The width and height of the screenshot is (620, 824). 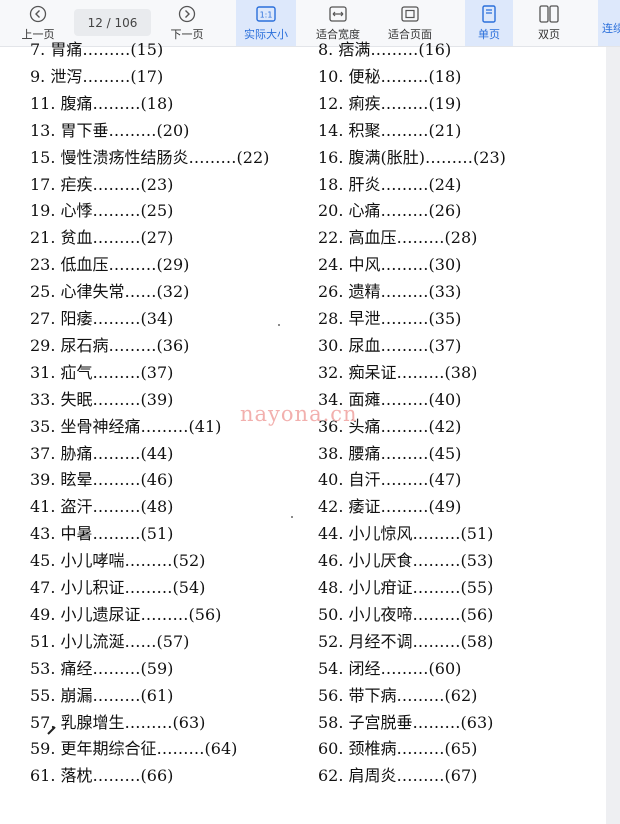 I want to click on toc-left-entry: 41. 盗汗………(48), so click(x=102, y=507).